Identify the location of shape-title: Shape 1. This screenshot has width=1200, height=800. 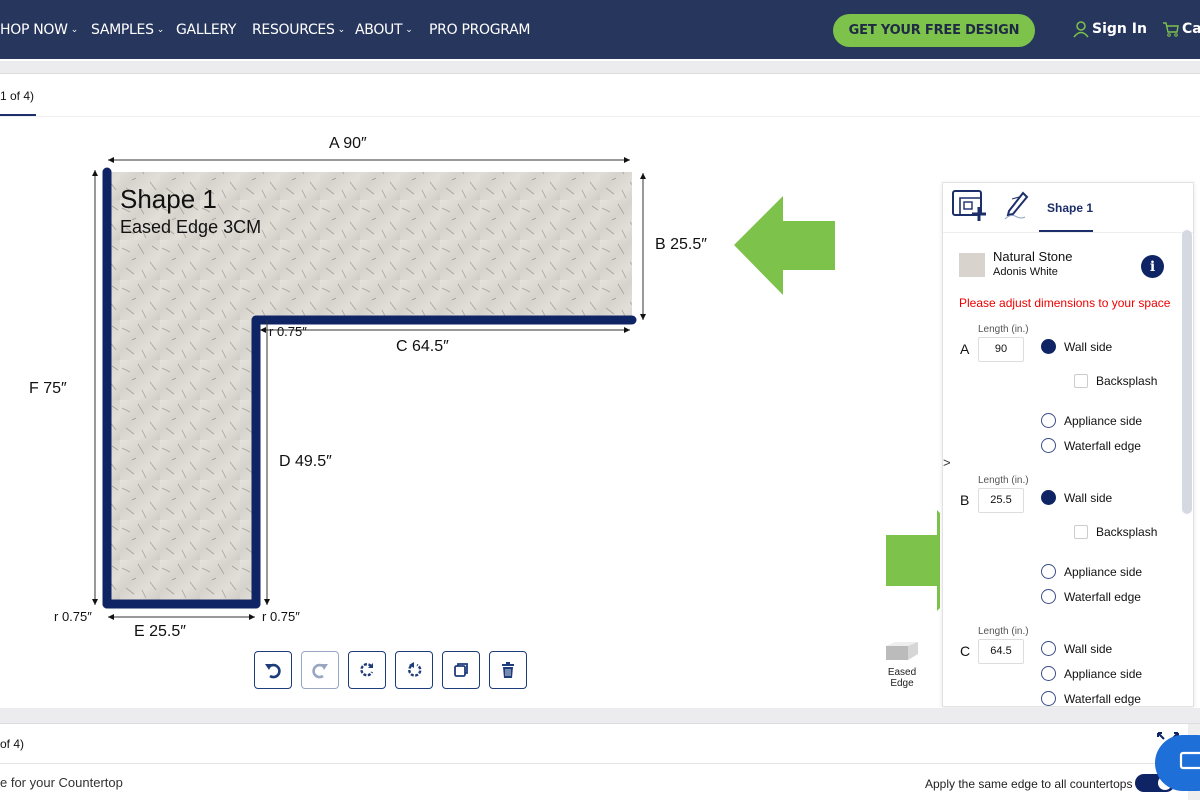
(168, 199).